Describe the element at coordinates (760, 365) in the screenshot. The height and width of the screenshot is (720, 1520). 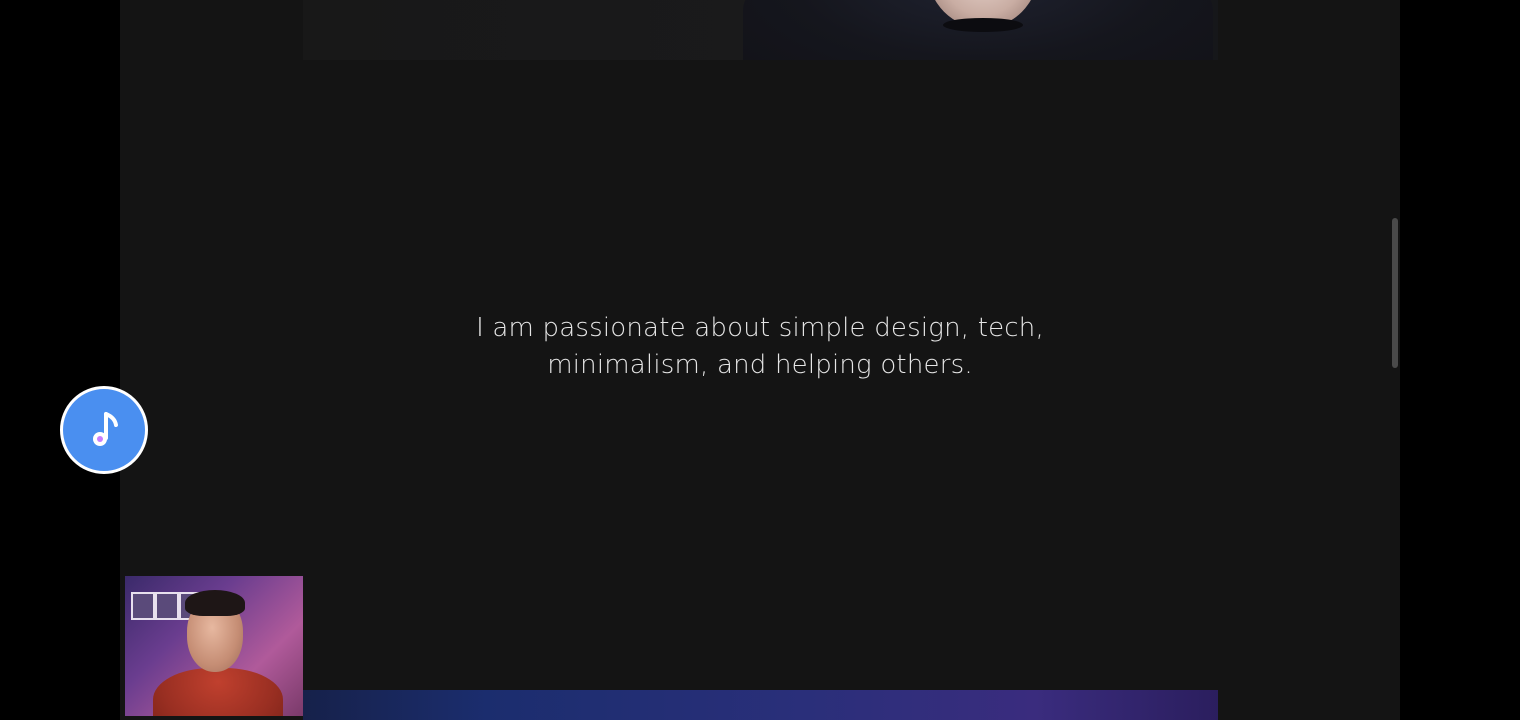
I see `tagline-line-2: minimalism, and helping others.` at that location.